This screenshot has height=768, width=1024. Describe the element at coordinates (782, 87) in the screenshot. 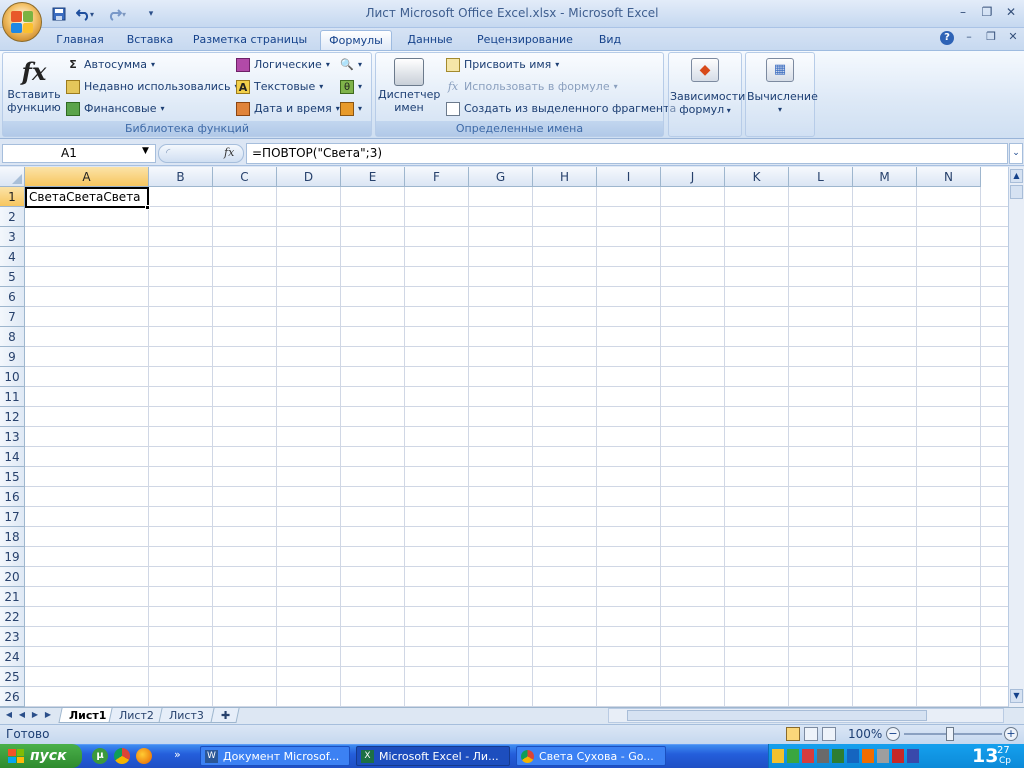

I see `calculation-button: ▦ Вычисление ▾` at that location.